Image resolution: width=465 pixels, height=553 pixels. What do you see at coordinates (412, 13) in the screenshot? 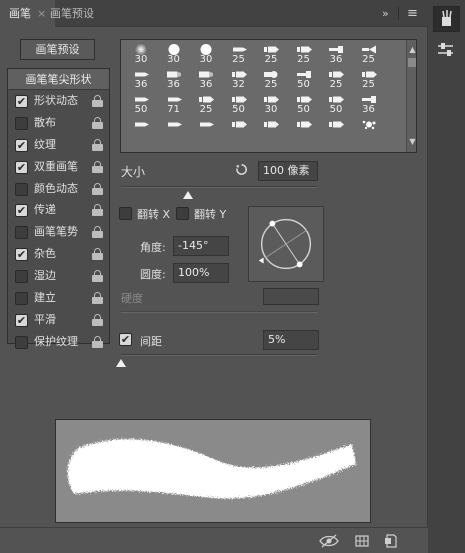
I see `panel-menu-icon: ≡` at bounding box center [412, 13].